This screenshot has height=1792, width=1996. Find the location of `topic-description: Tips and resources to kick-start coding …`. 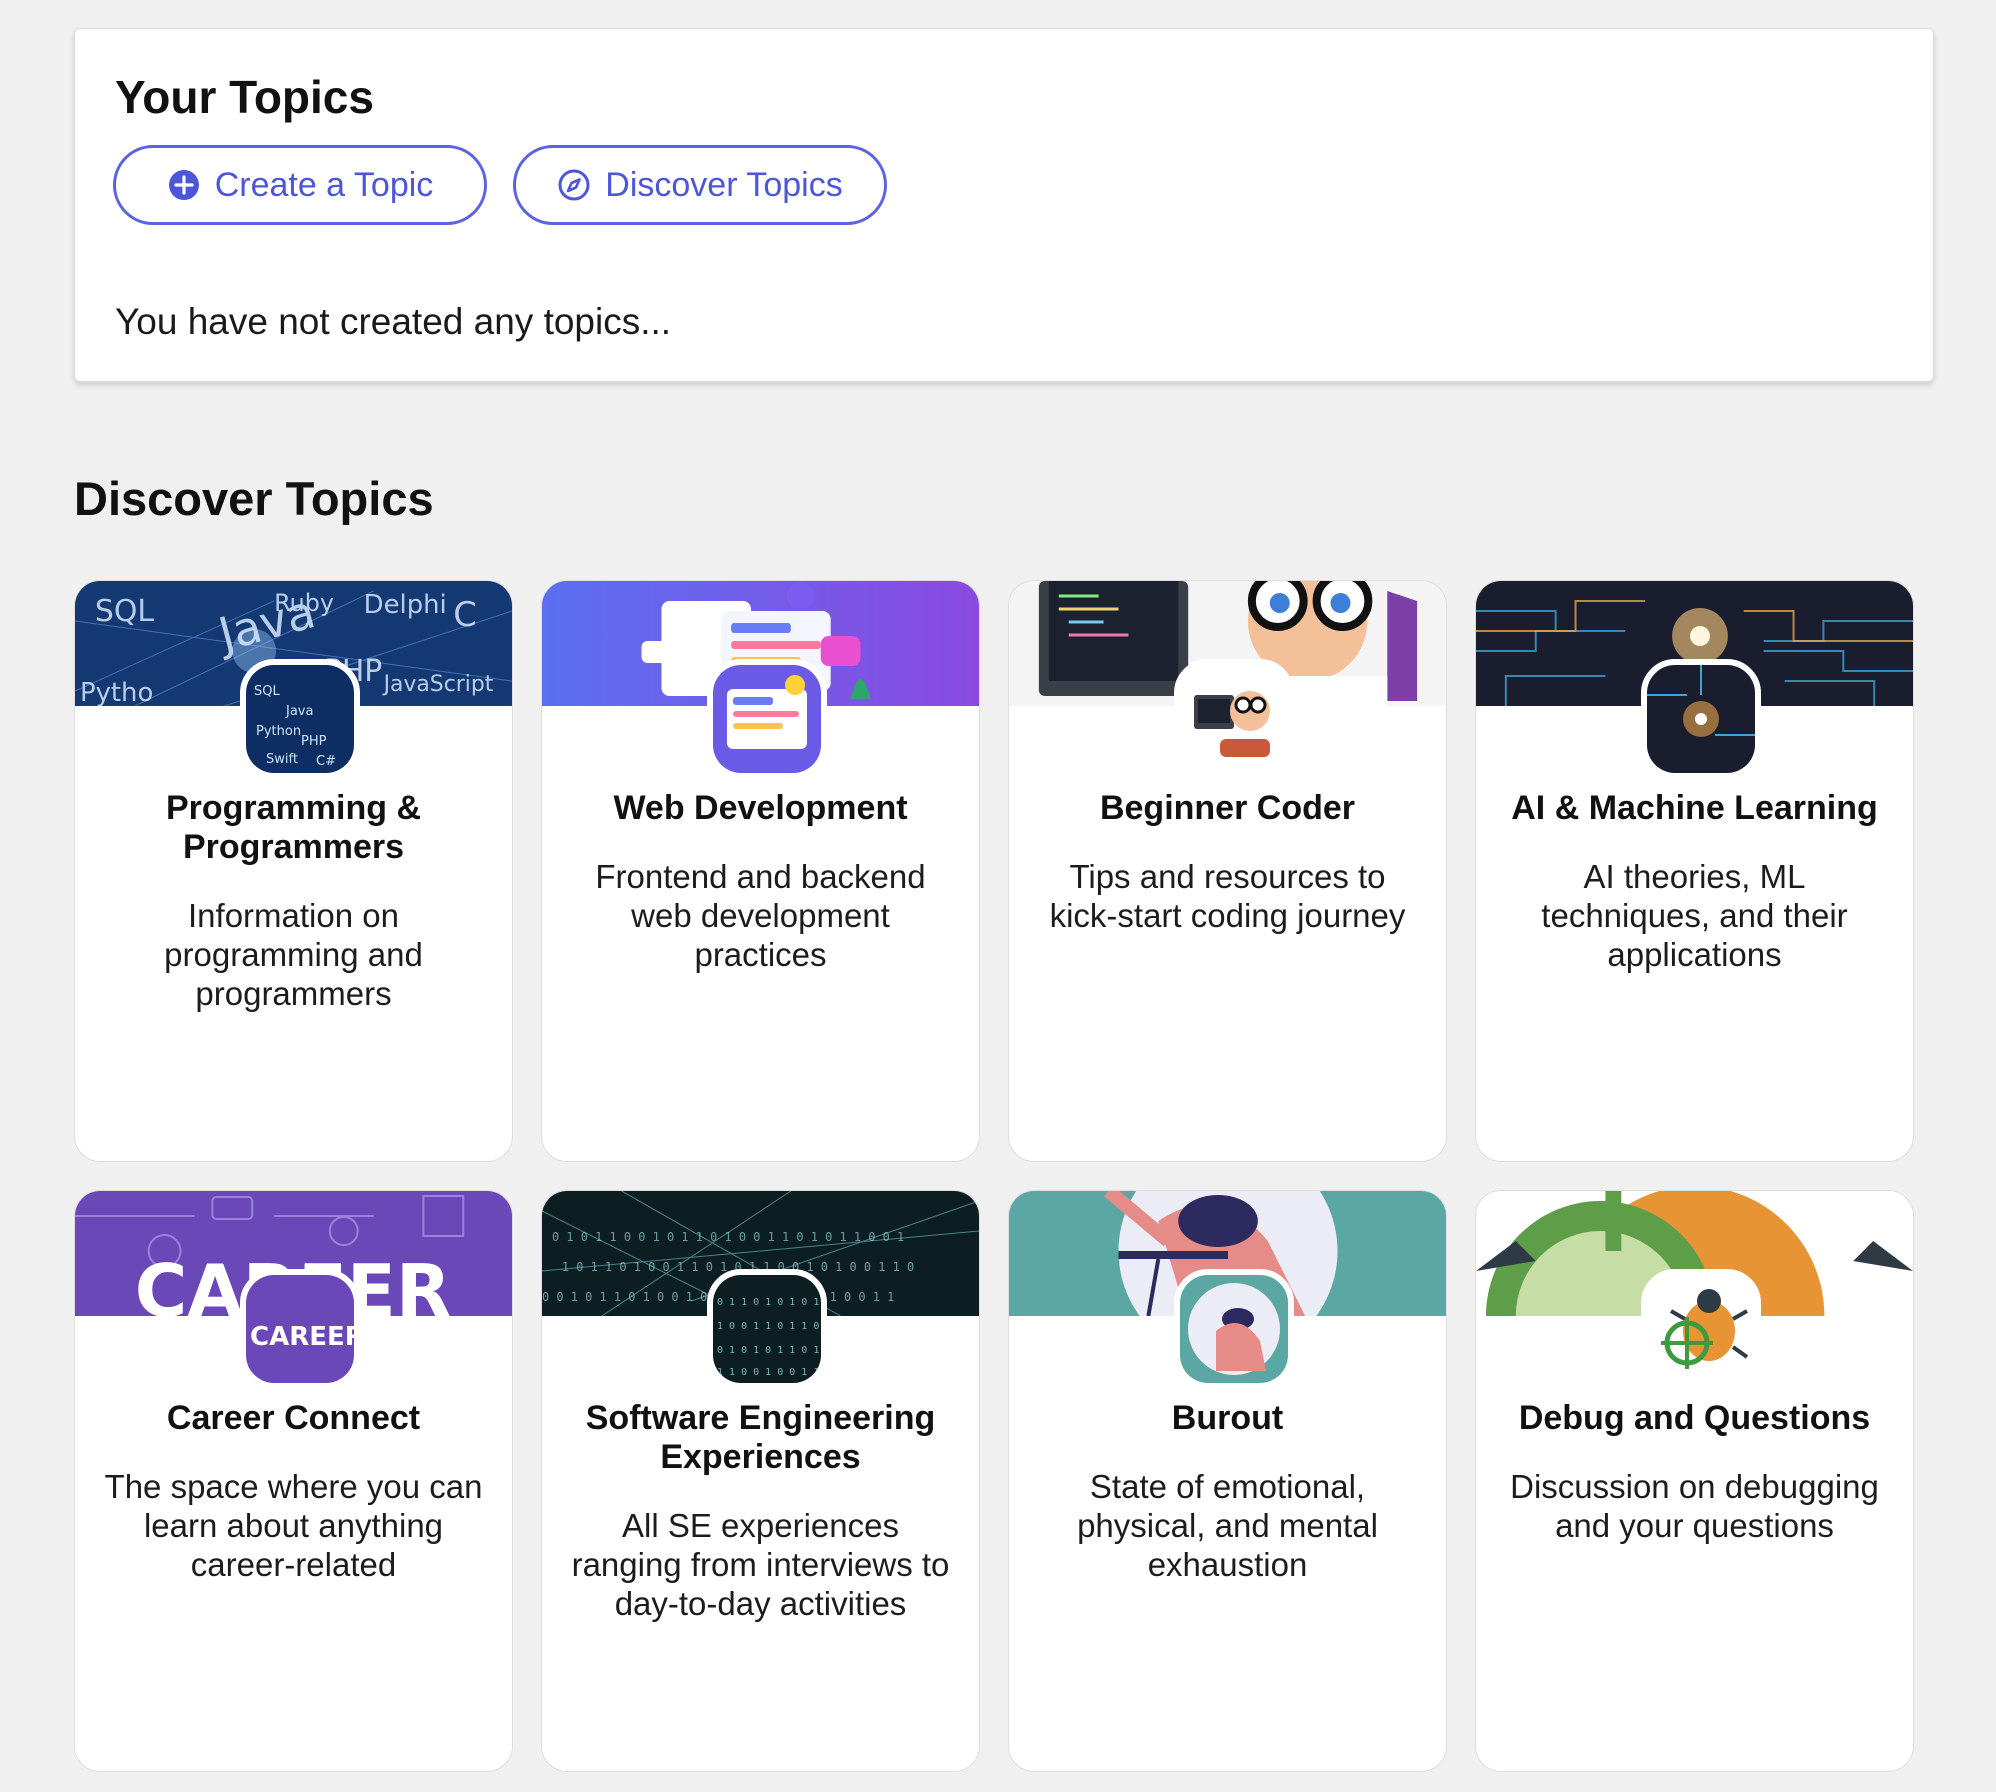

topic-description: Tips and resources to kick-start coding … is located at coordinates (1227, 896).